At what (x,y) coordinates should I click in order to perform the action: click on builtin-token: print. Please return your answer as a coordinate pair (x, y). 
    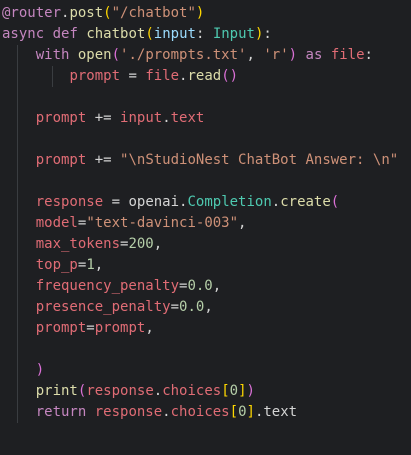
    Looking at the image, I should click on (56, 391).